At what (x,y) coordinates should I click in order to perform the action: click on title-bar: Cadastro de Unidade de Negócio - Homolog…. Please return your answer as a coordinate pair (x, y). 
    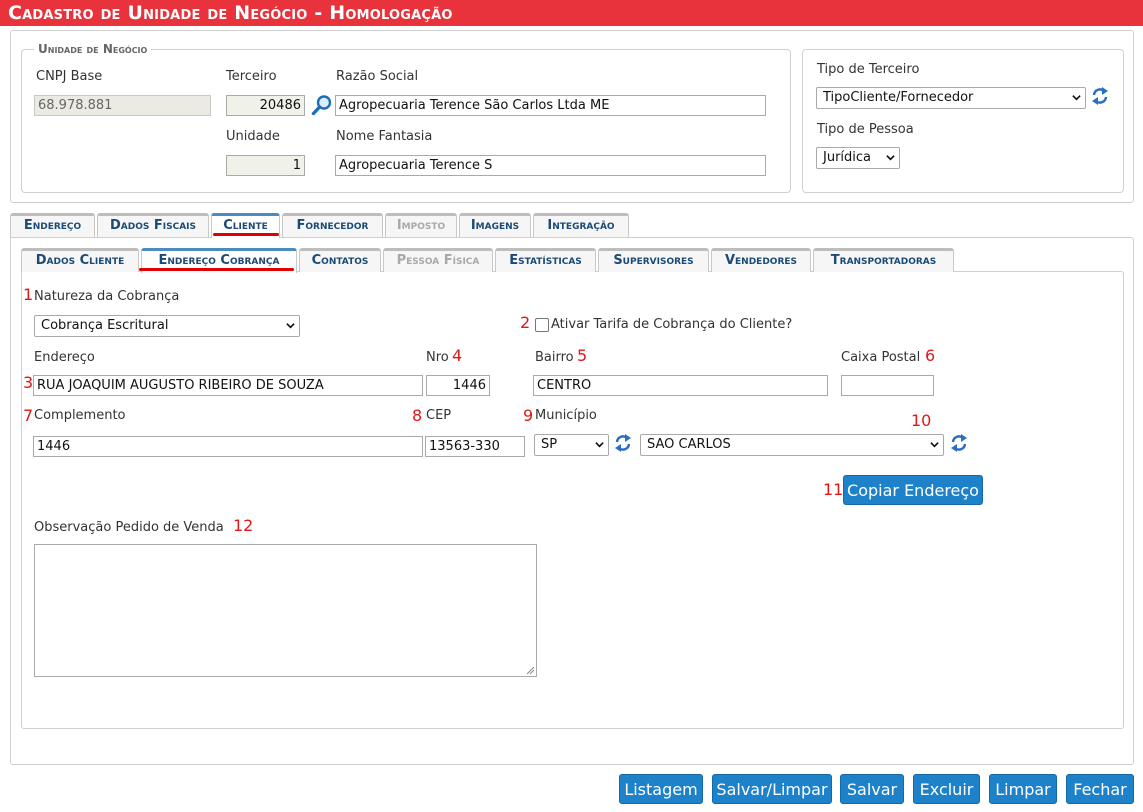
    Looking at the image, I should click on (571, 13).